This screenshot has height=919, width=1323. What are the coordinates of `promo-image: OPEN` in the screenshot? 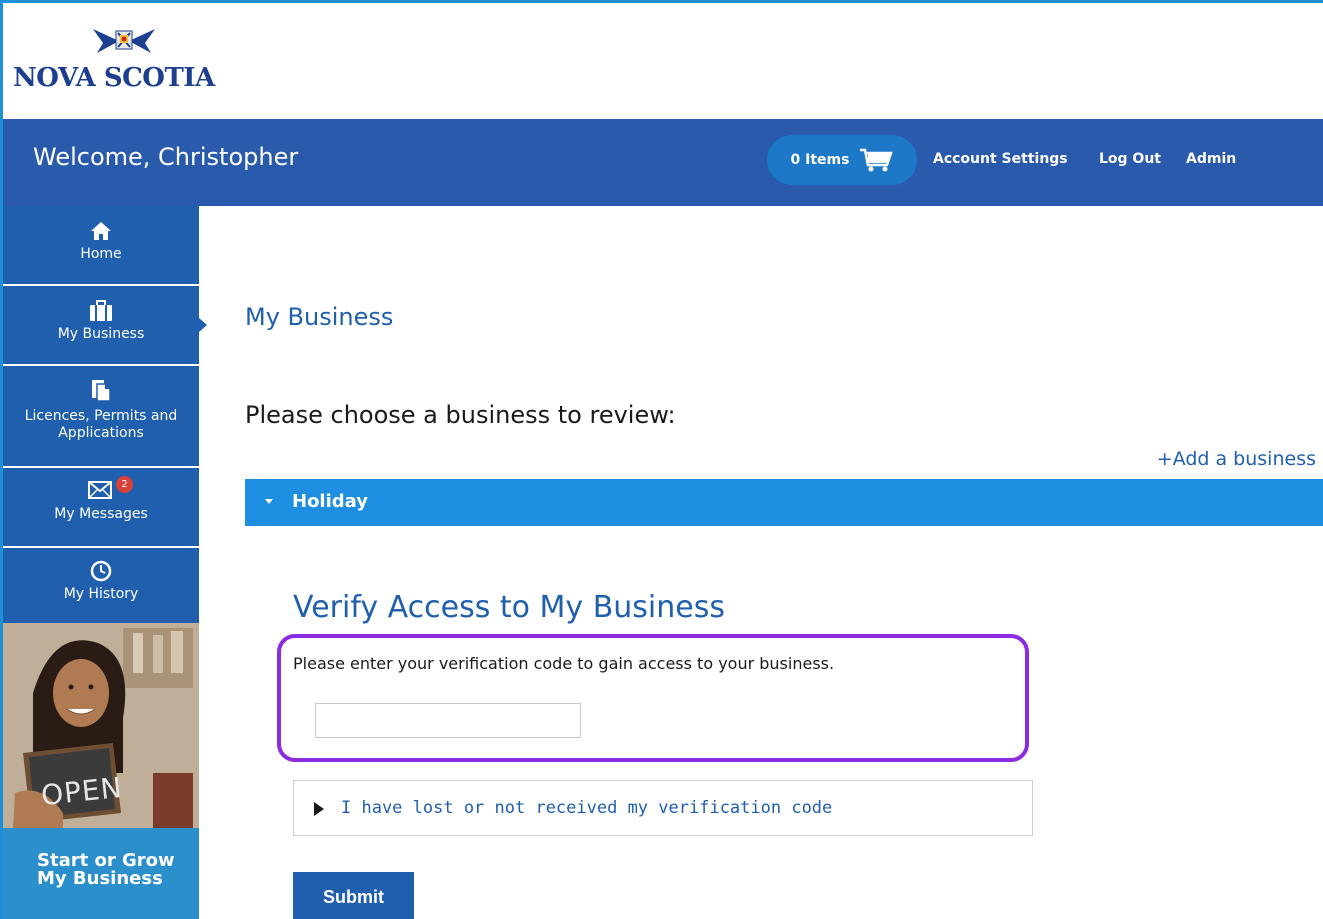 It's located at (101, 725).